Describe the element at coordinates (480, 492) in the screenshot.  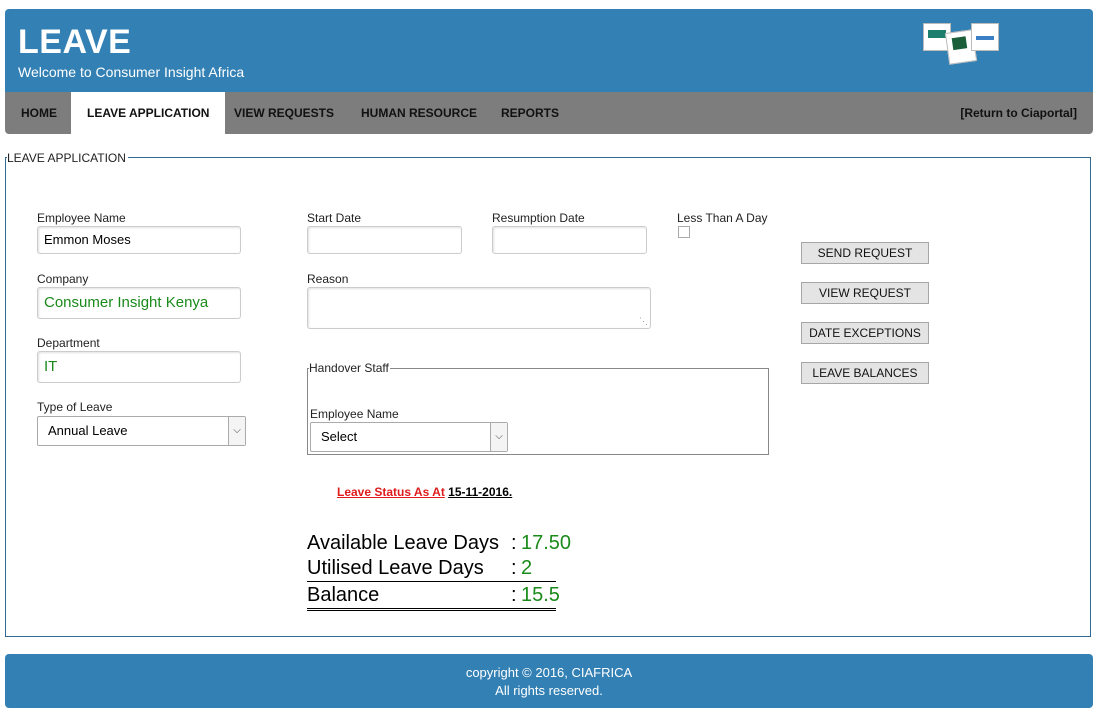
I see `leave-status-date: 15-11-2016.` at that location.